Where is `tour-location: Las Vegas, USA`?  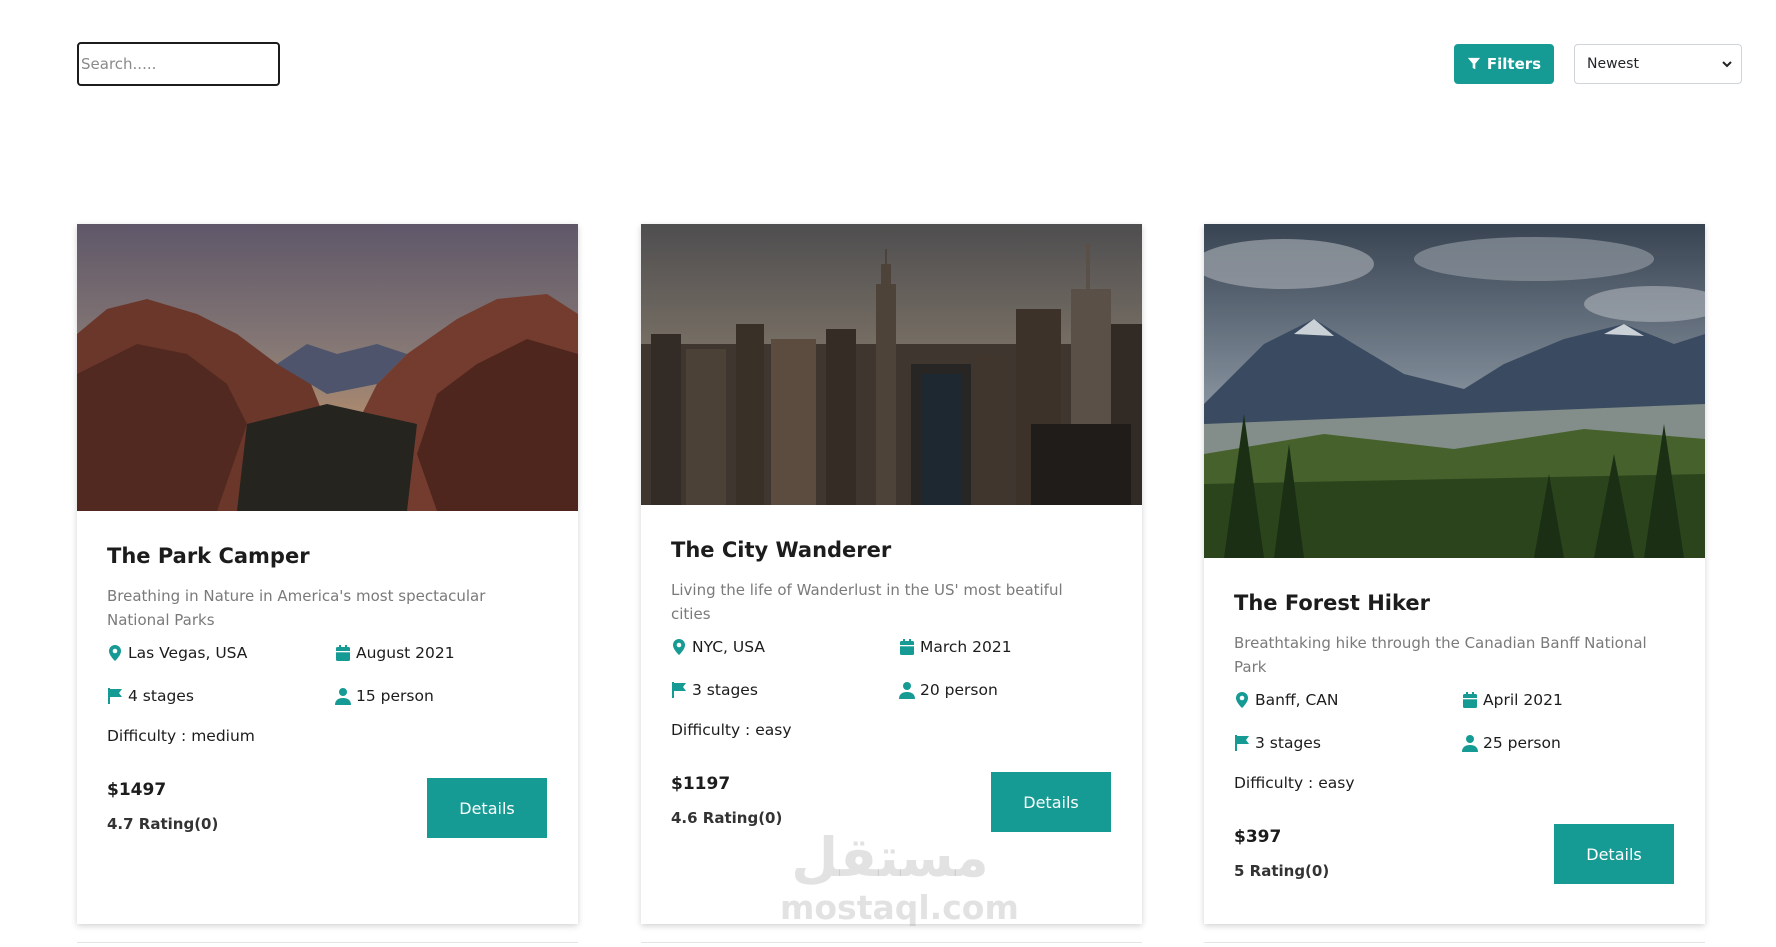 tour-location: Las Vegas, USA is located at coordinates (177, 653).